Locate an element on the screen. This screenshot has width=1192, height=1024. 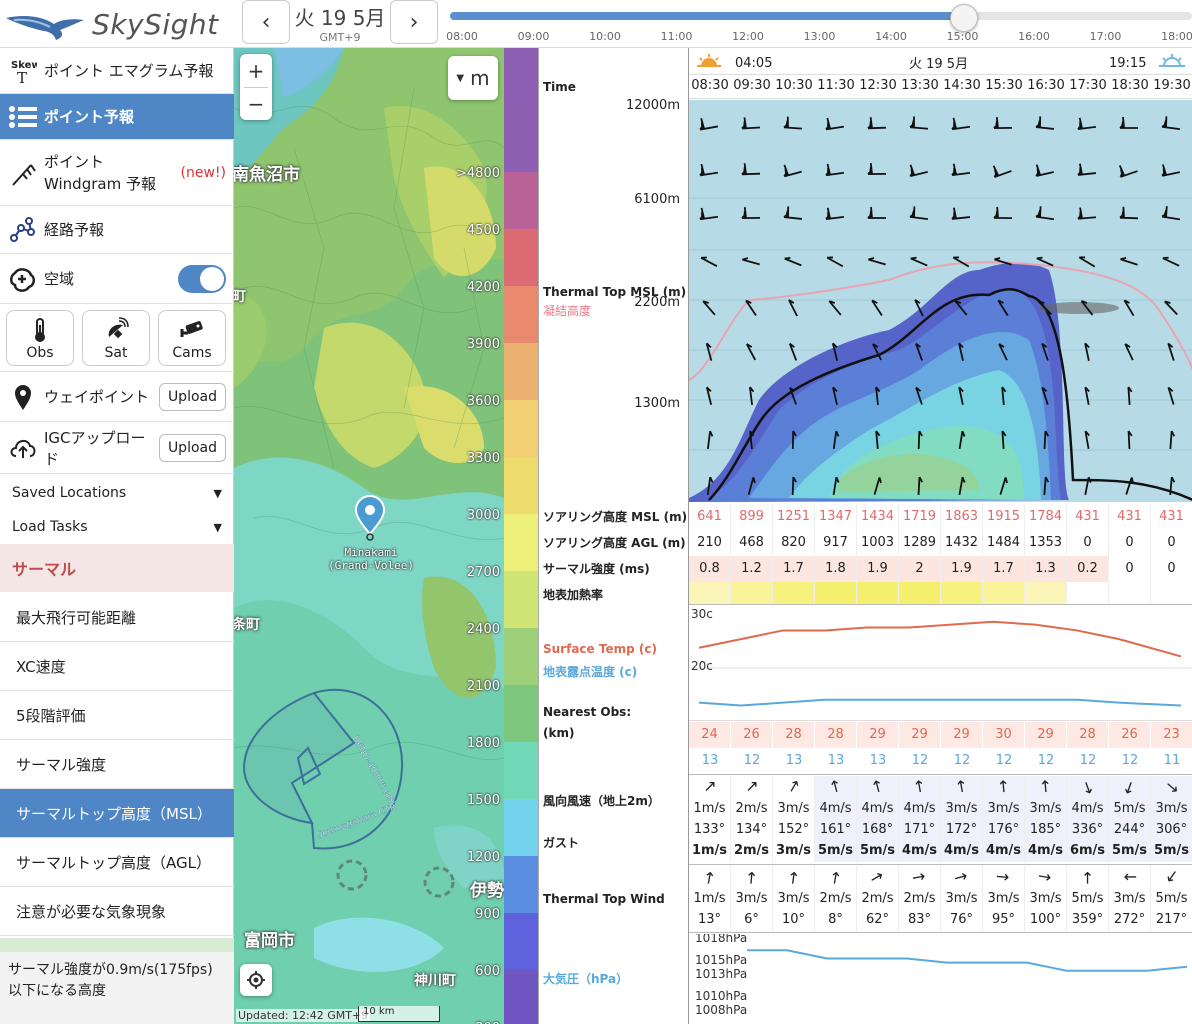
layer-divider is located at coordinates (117, 945).